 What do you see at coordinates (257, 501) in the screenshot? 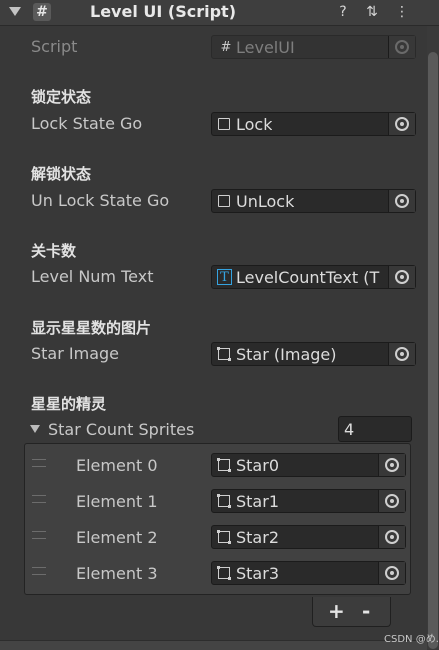
I see `element-value: Star1` at bounding box center [257, 501].